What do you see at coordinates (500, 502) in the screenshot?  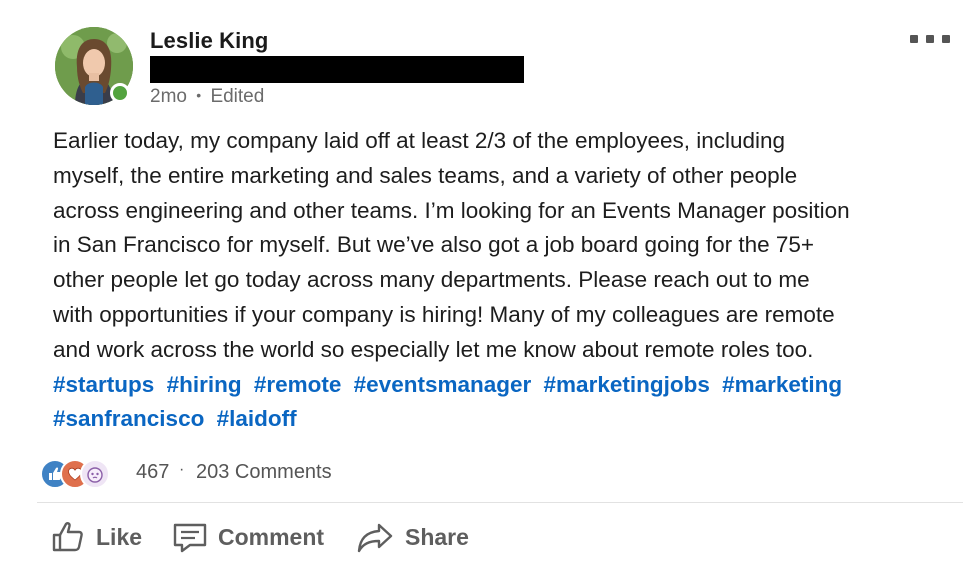 I see `divider` at bounding box center [500, 502].